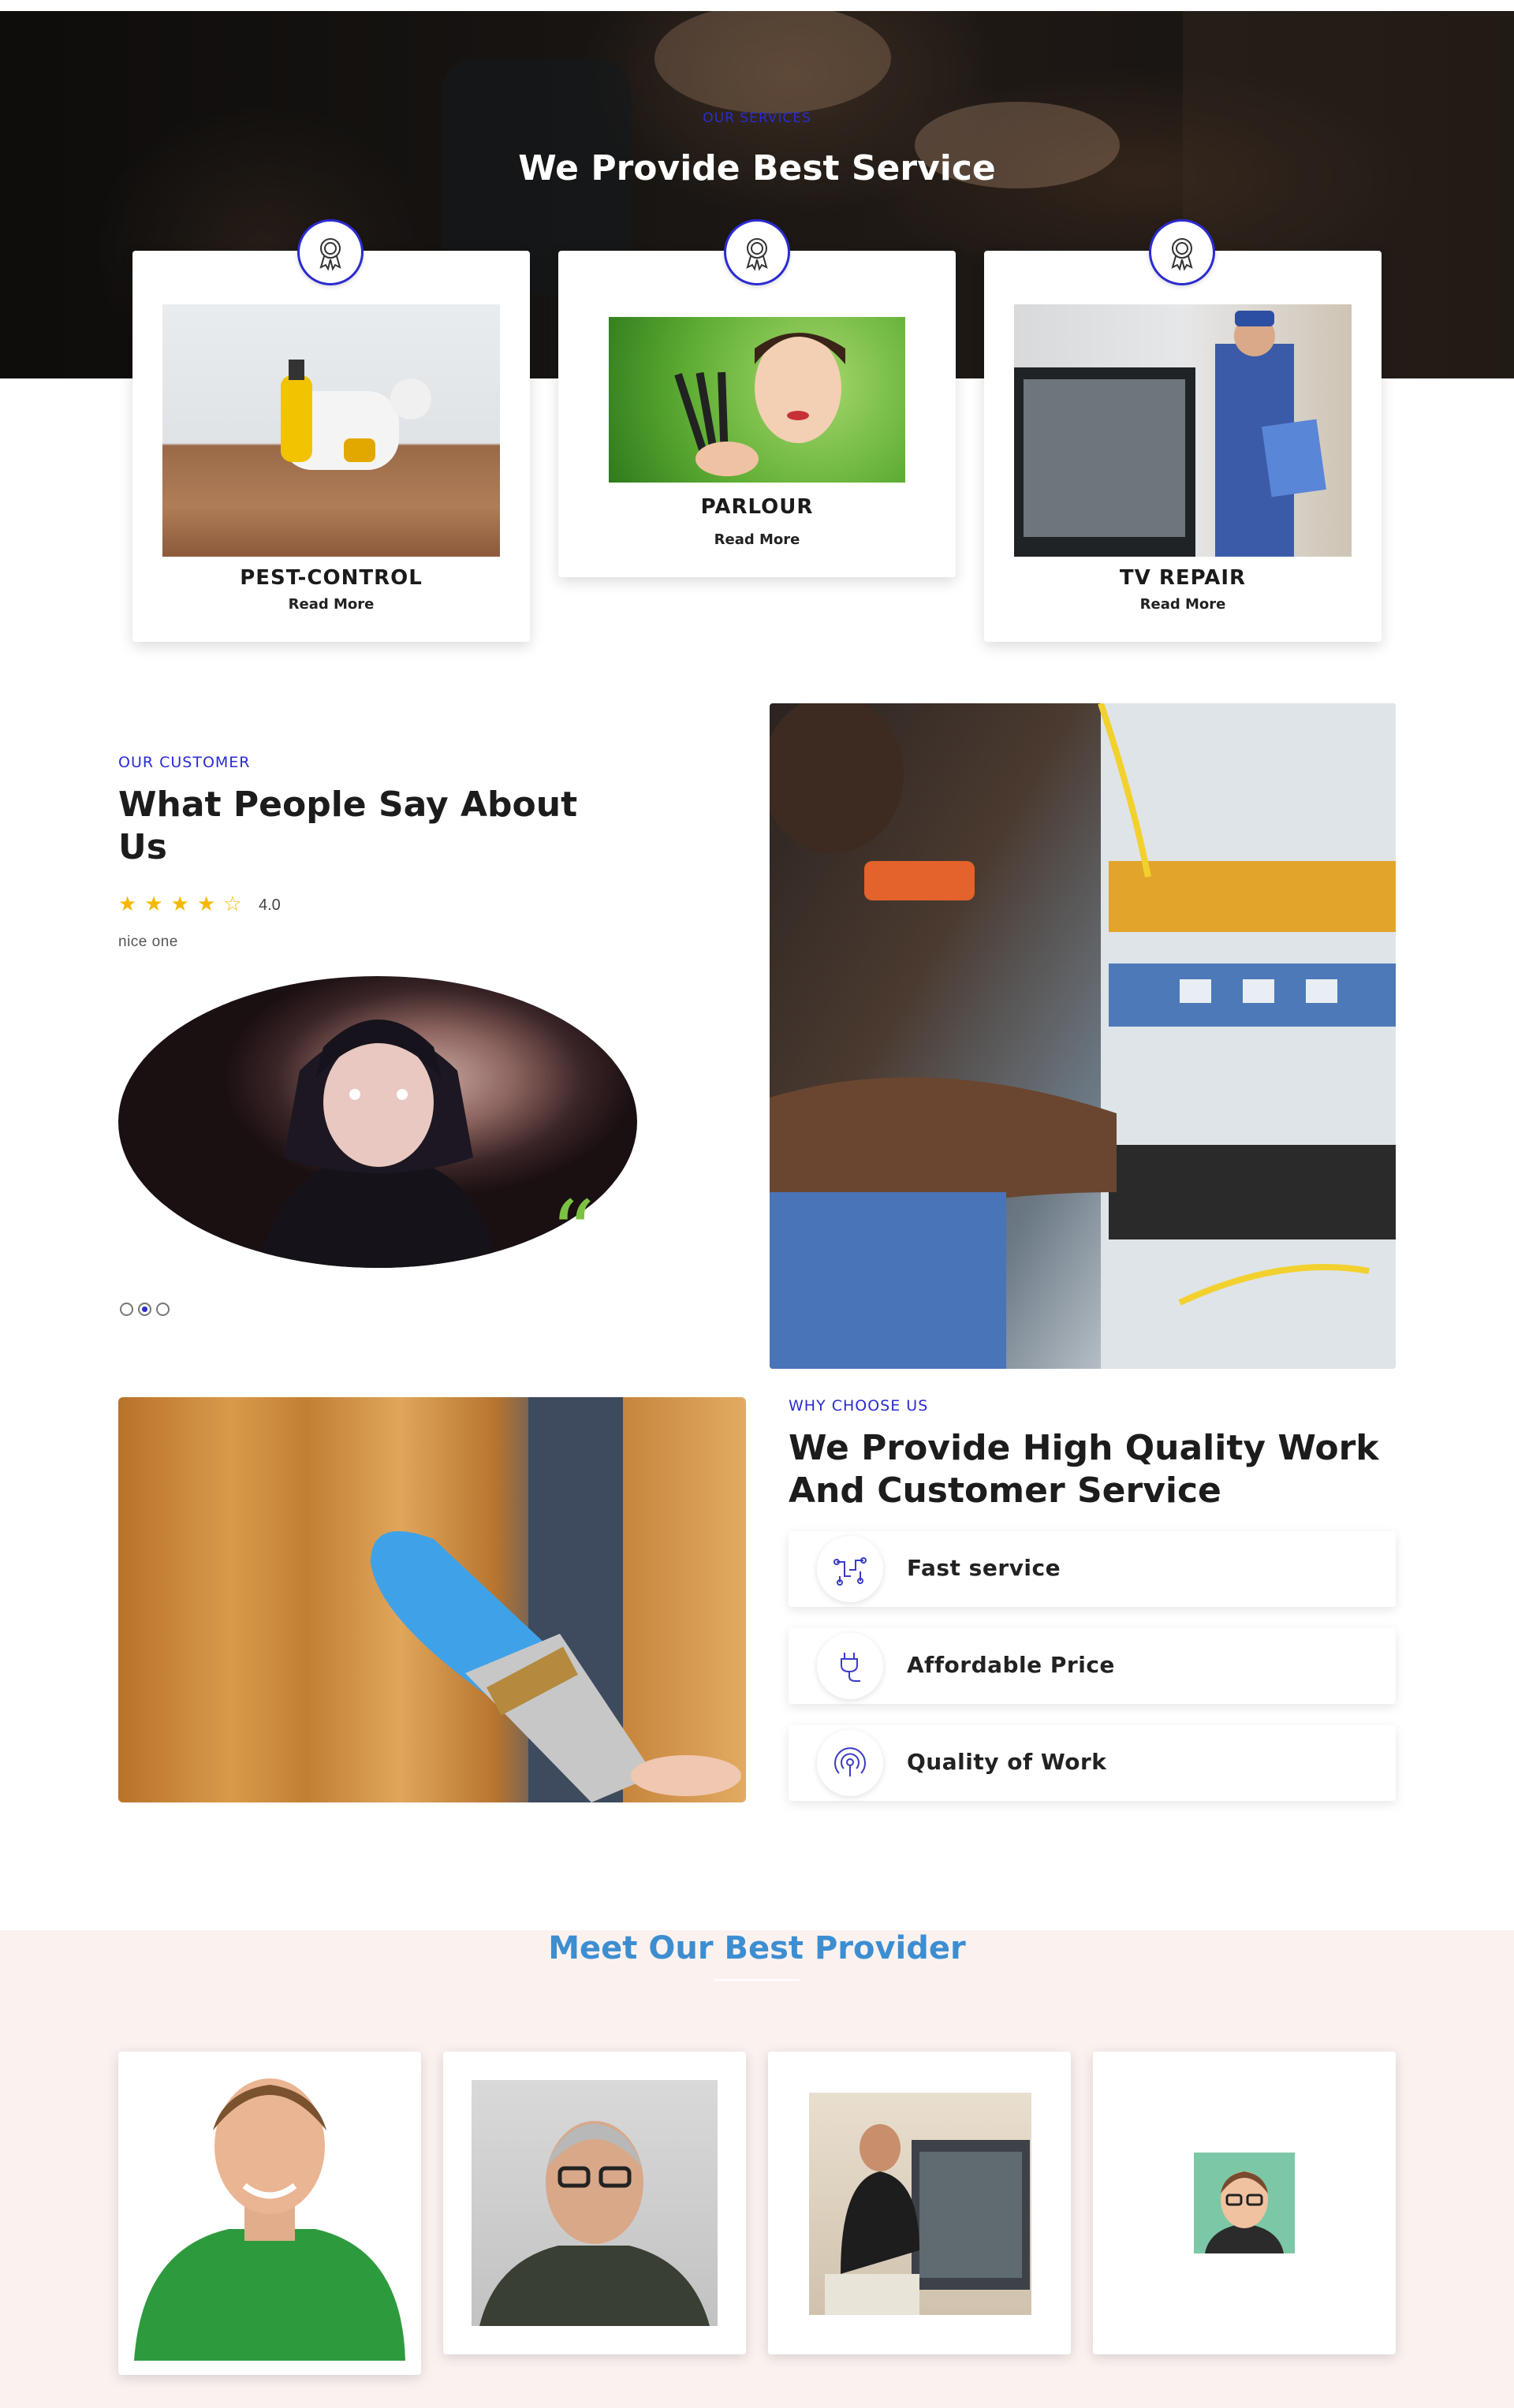 This screenshot has height=2408, width=1514. I want to click on plug-icon, so click(850, 1666).